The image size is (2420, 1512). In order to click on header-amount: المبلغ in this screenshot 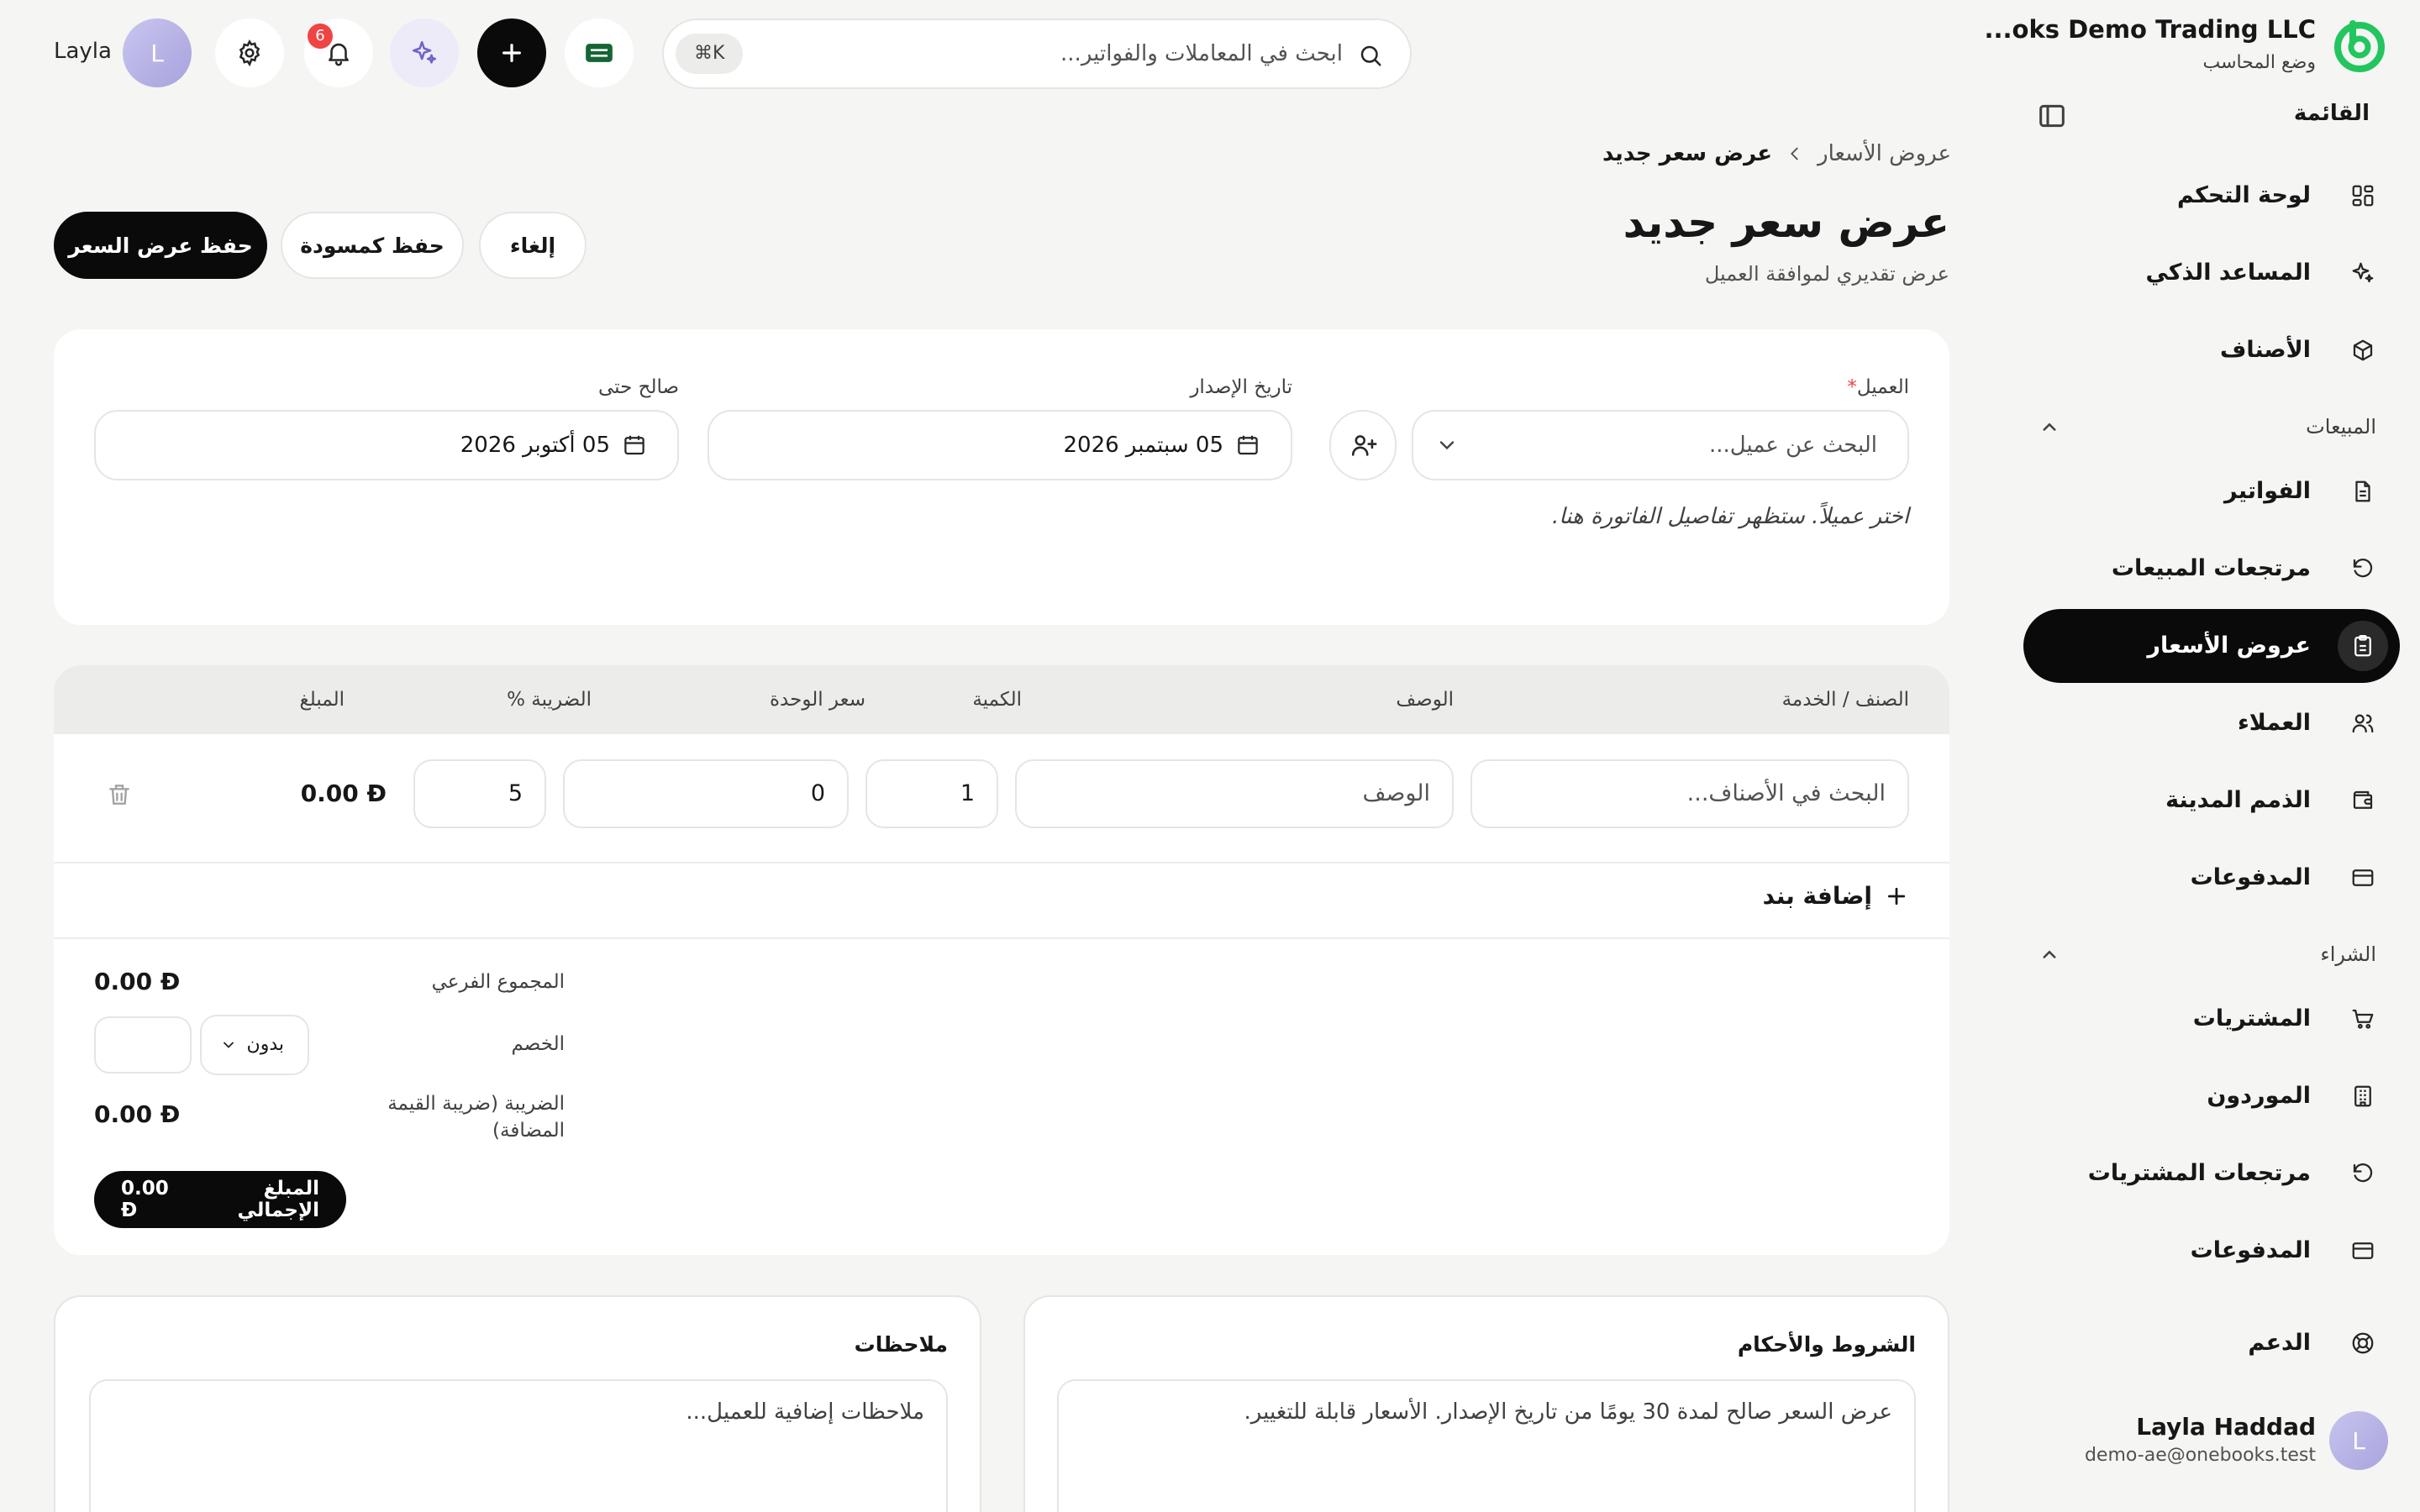, I will do `click(322, 700)`.